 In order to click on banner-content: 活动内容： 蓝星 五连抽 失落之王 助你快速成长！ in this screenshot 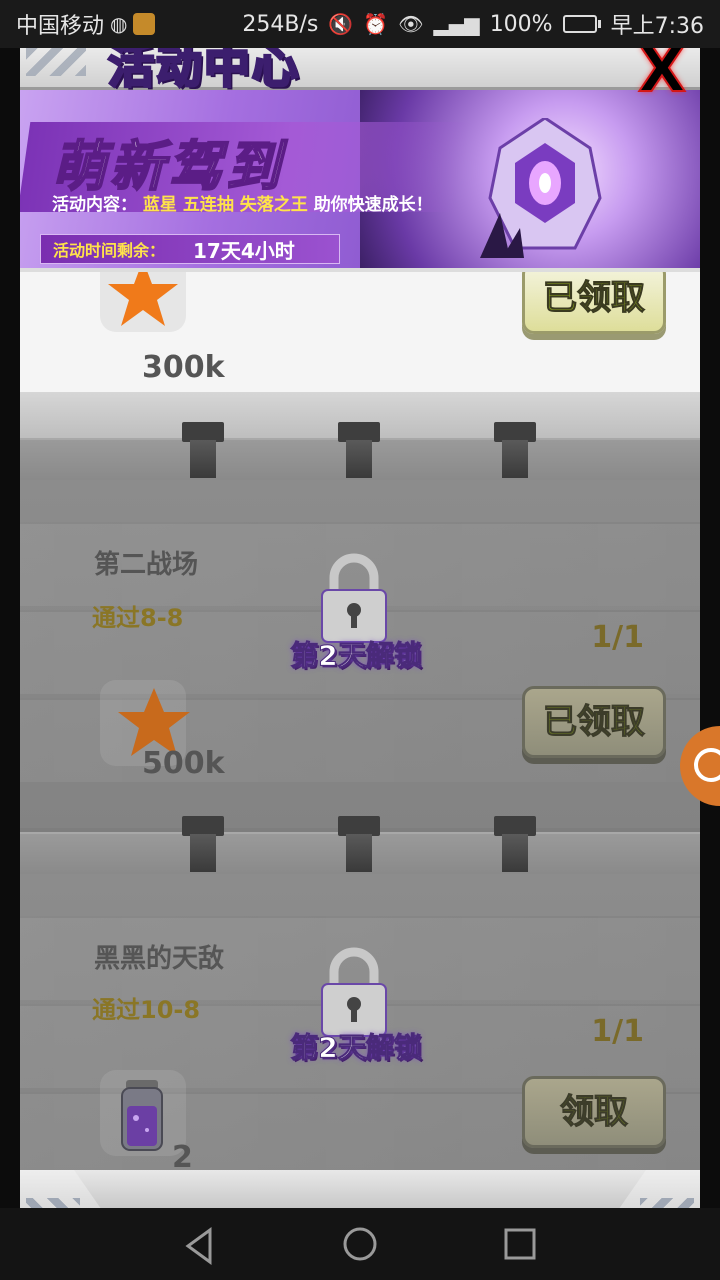, I will do `click(242, 205)`.